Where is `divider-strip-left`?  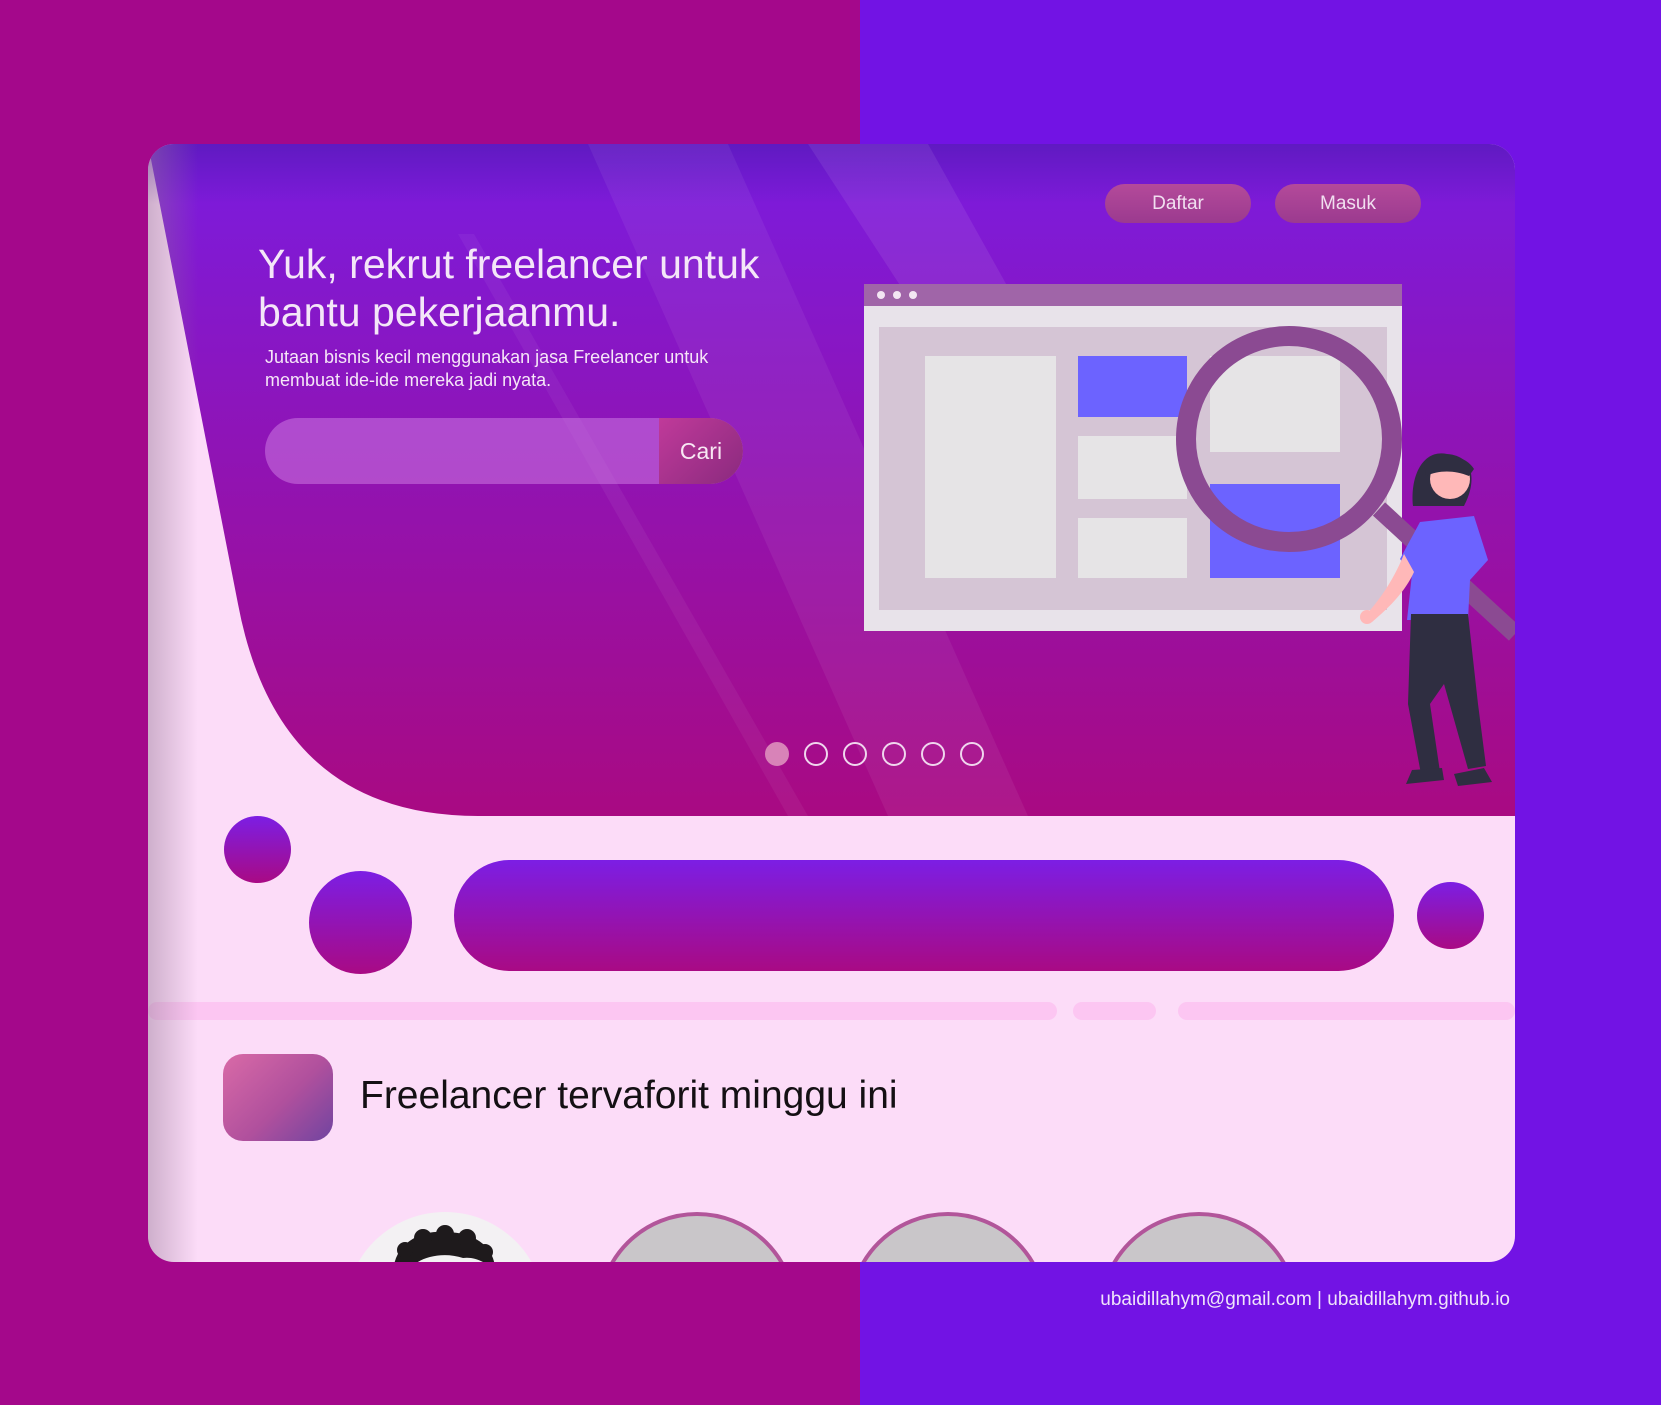
divider-strip-left is located at coordinates (602, 1011).